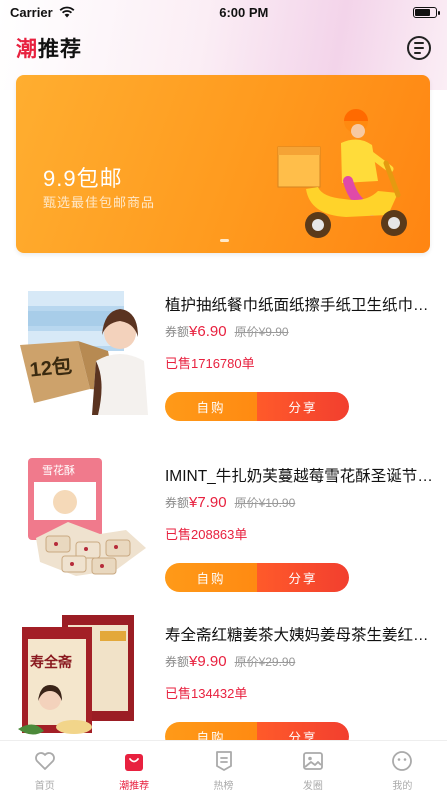  What do you see at coordinates (84, 353) in the screenshot?
I see `tissue-box-product-icon: 12包` at bounding box center [84, 353].